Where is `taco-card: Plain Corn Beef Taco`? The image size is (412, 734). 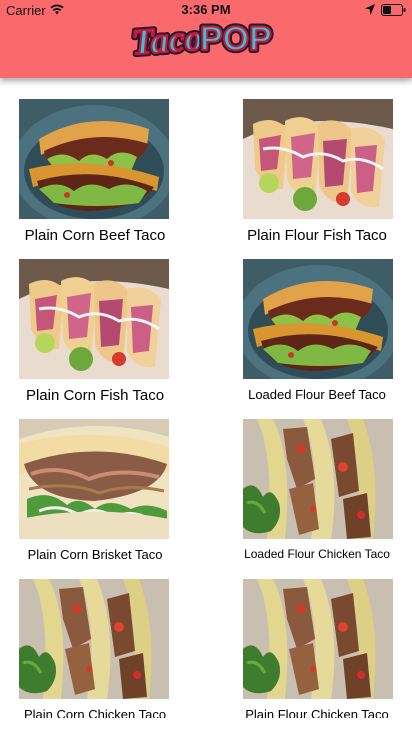
taco-card: Plain Corn Beef Taco is located at coordinates (95, 174).